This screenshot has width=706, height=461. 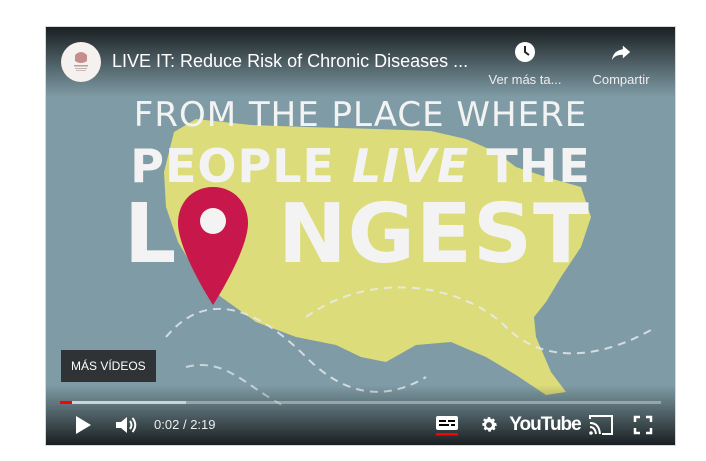 I want to click on duration: 2:19, so click(x=203, y=424).